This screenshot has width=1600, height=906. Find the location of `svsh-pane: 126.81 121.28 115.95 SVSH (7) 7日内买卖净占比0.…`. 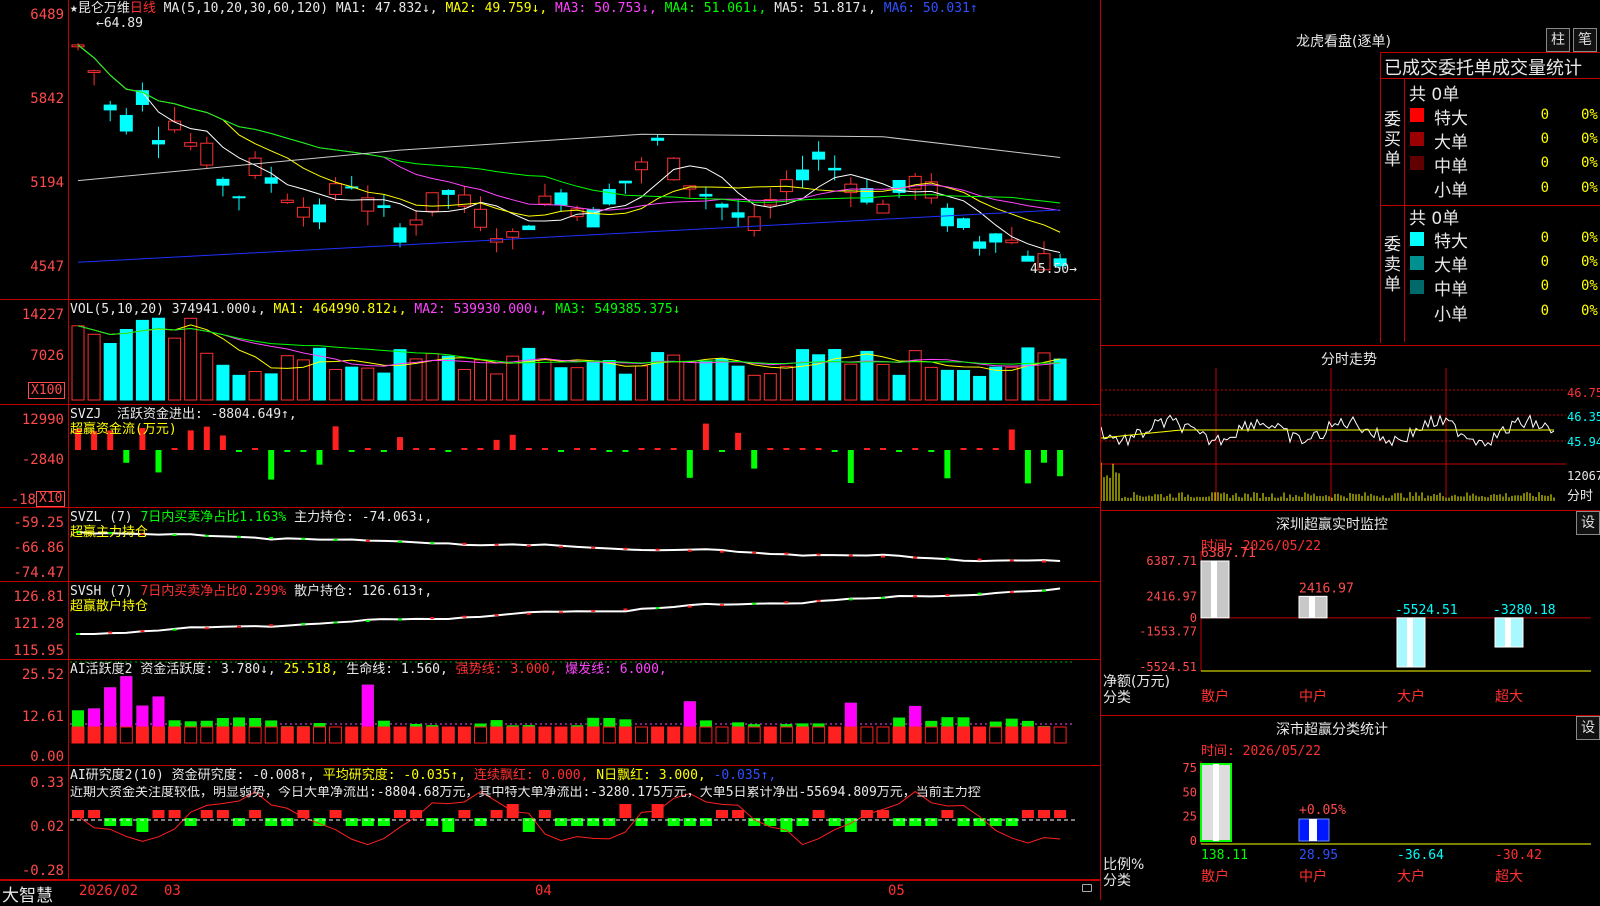

svsh-pane: 126.81 121.28 115.95 SVSH (7) 7日内买卖净占比0.… is located at coordinates (550, 621).